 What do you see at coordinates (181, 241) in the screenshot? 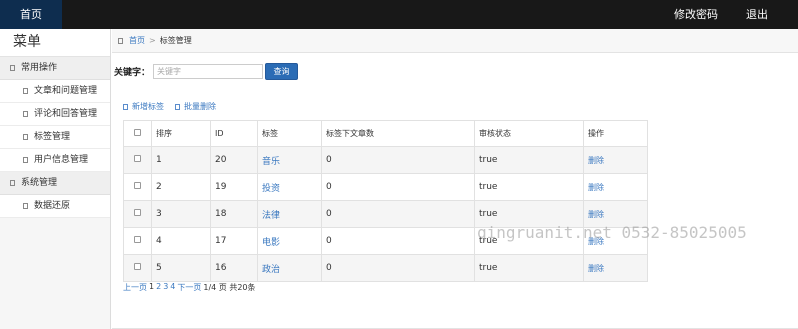
I see `cell-order: 4` at bounding box center [181, 241].